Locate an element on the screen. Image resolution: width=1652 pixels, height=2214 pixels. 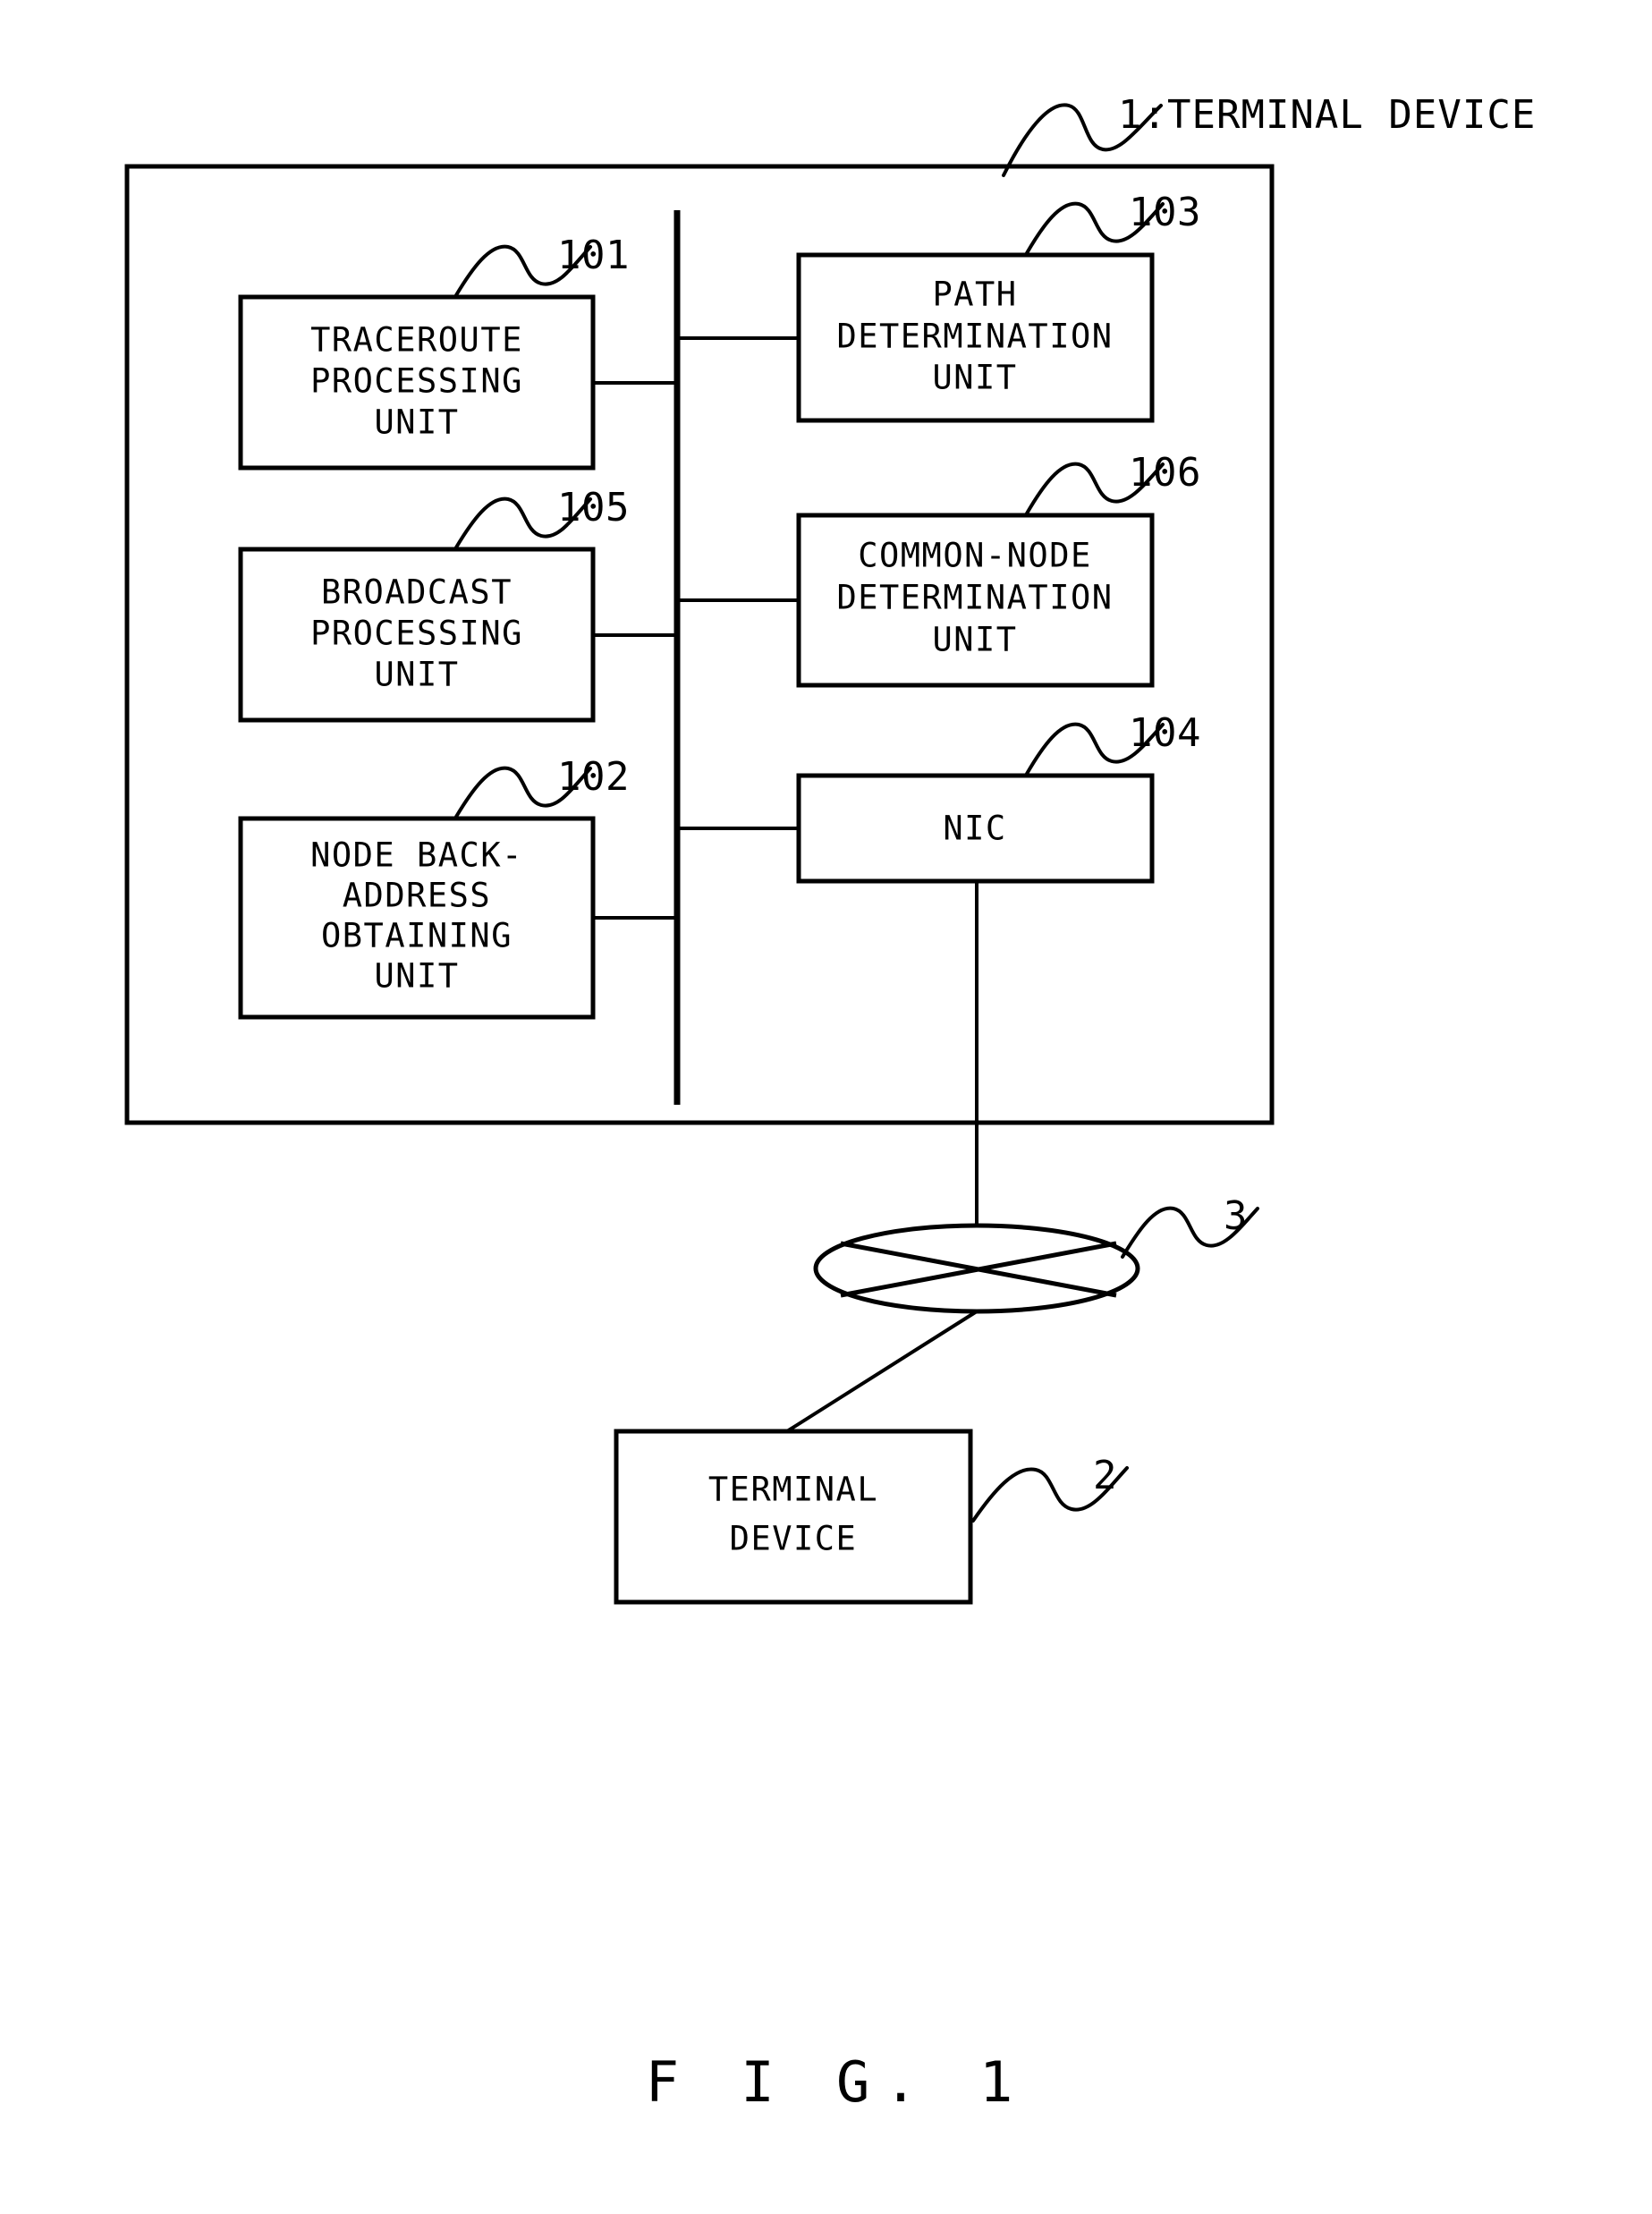
traceroute-processing-unit-line-3: UNIT is located at coordinates (417, 422).